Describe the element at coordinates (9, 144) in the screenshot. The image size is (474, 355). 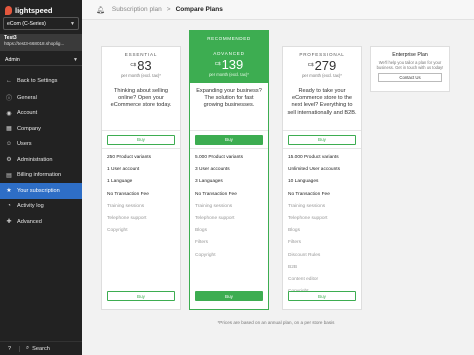
I see `users-icon: ☺` at that location.